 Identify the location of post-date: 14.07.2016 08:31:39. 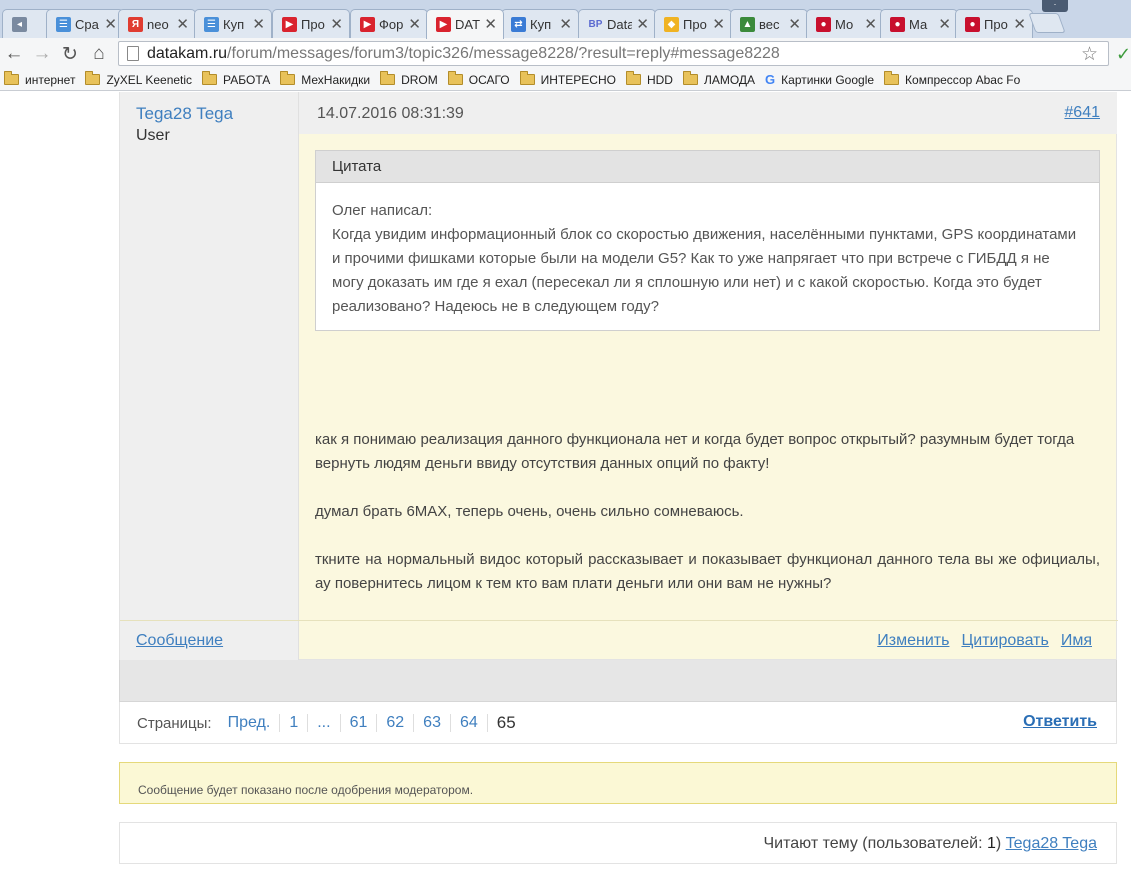
(390, 113).